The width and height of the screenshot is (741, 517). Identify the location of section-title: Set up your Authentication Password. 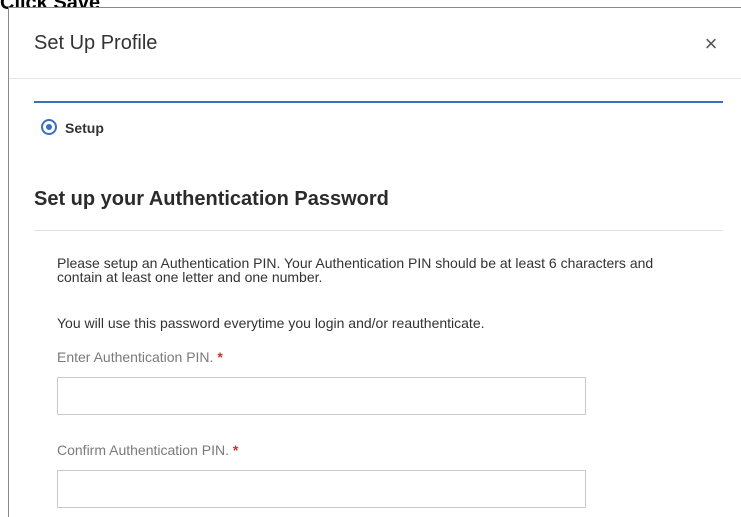
(211, 199).